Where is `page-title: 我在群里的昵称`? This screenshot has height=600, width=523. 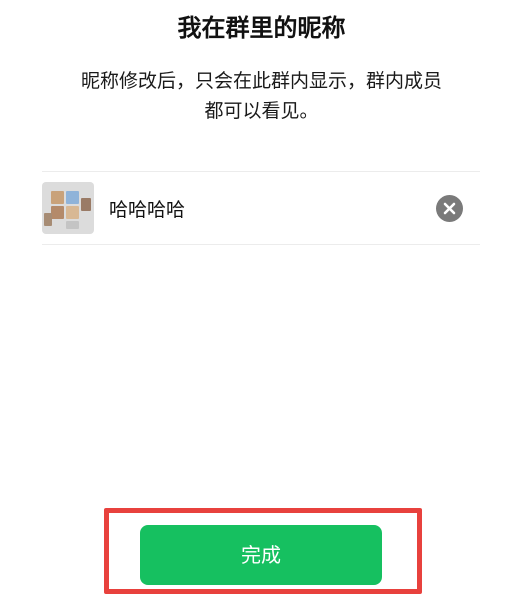 page-title: 我在群里的昵称 is located at coordinates (261, 28).